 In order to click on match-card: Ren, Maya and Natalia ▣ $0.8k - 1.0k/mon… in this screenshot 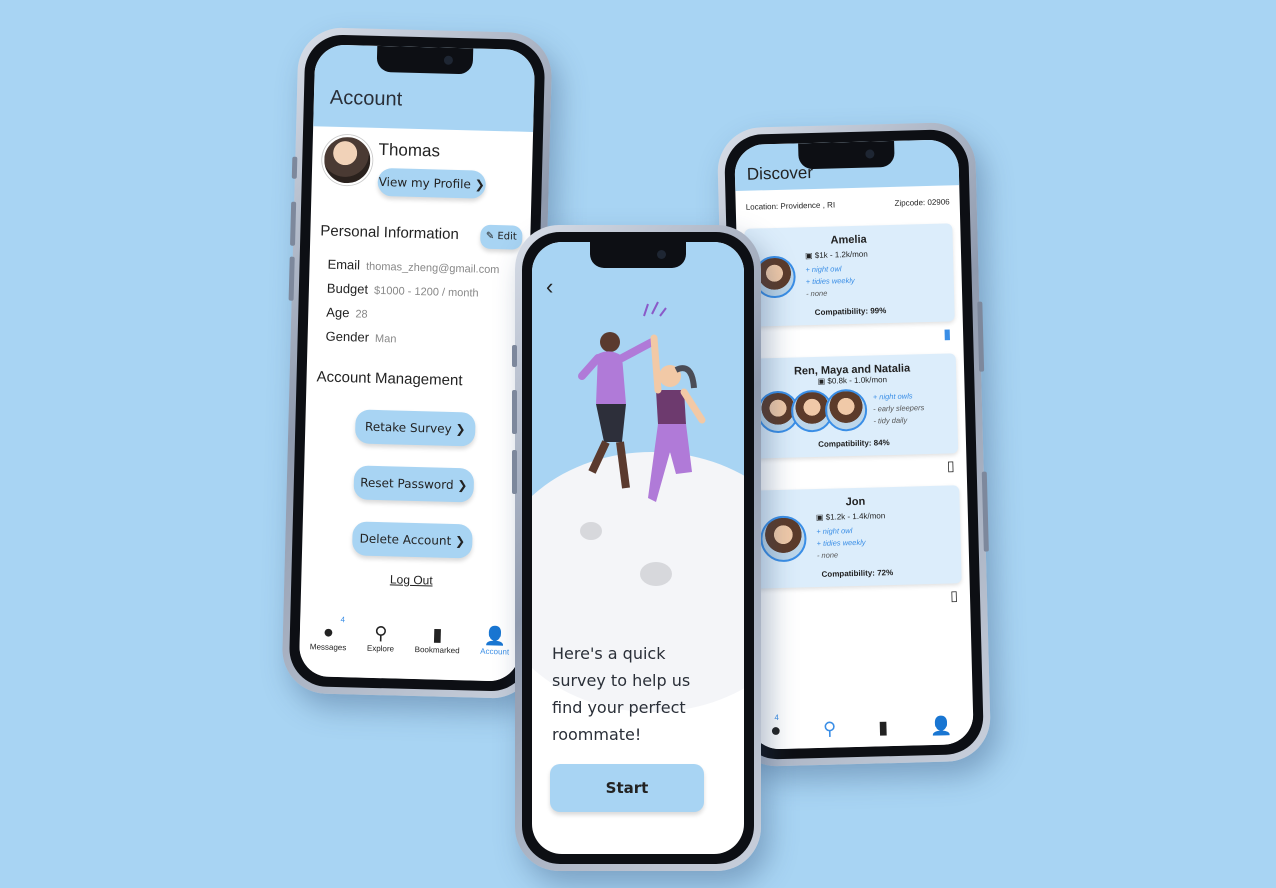, I will do `click(853, 406)`.